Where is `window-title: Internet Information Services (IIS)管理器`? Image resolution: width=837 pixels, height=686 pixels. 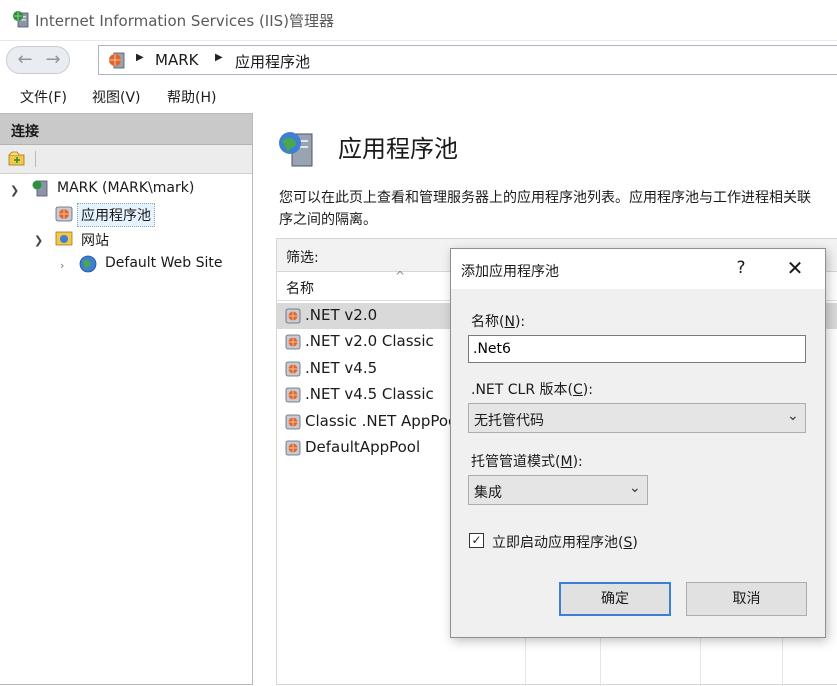 window-title: Internet Information Services (IIS)管理器 is located at coordinates (185, 21).